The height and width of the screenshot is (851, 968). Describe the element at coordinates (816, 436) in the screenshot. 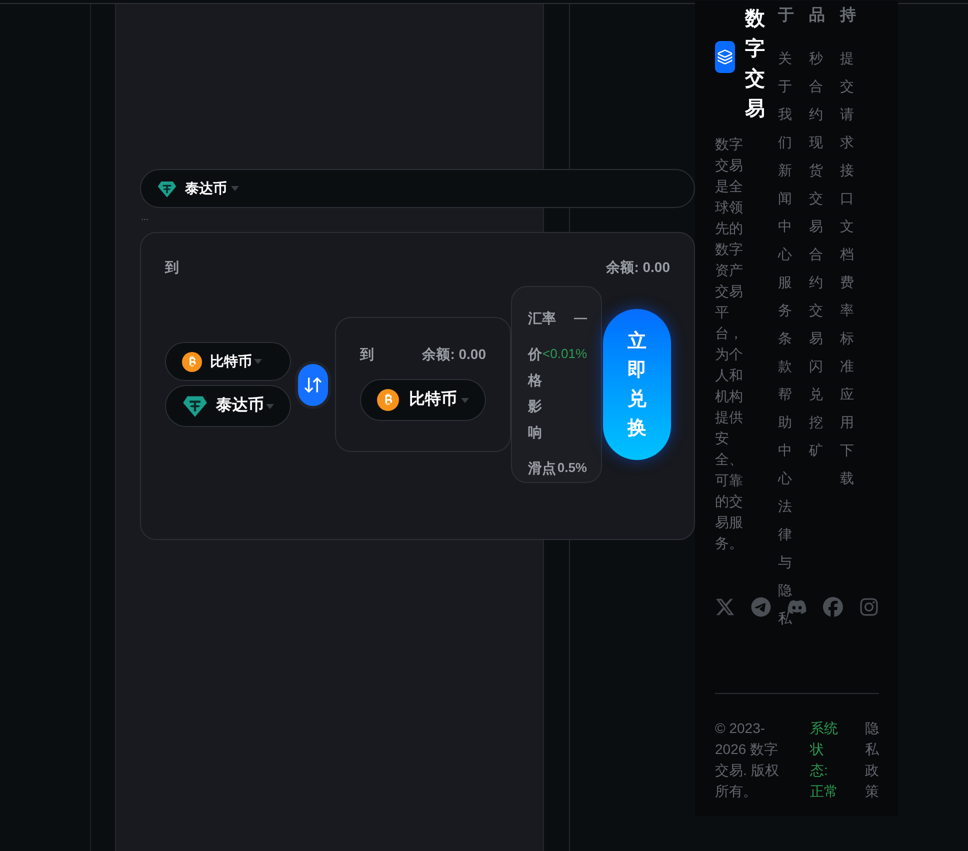

I see `footer-link: 挖矿` at that location.